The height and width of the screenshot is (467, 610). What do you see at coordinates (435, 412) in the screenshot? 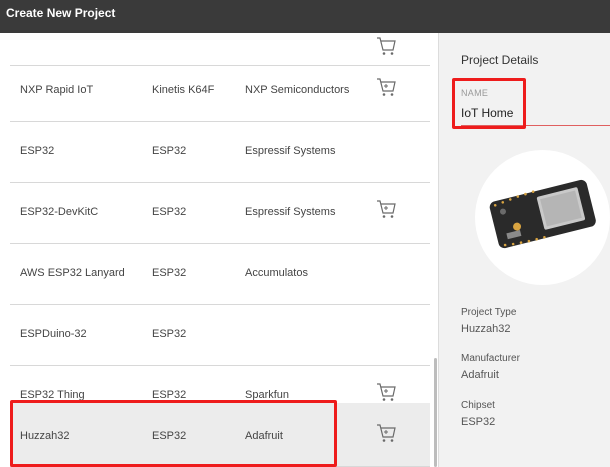
I see `scrollbar-thumb` at bounding box center [435, 412].